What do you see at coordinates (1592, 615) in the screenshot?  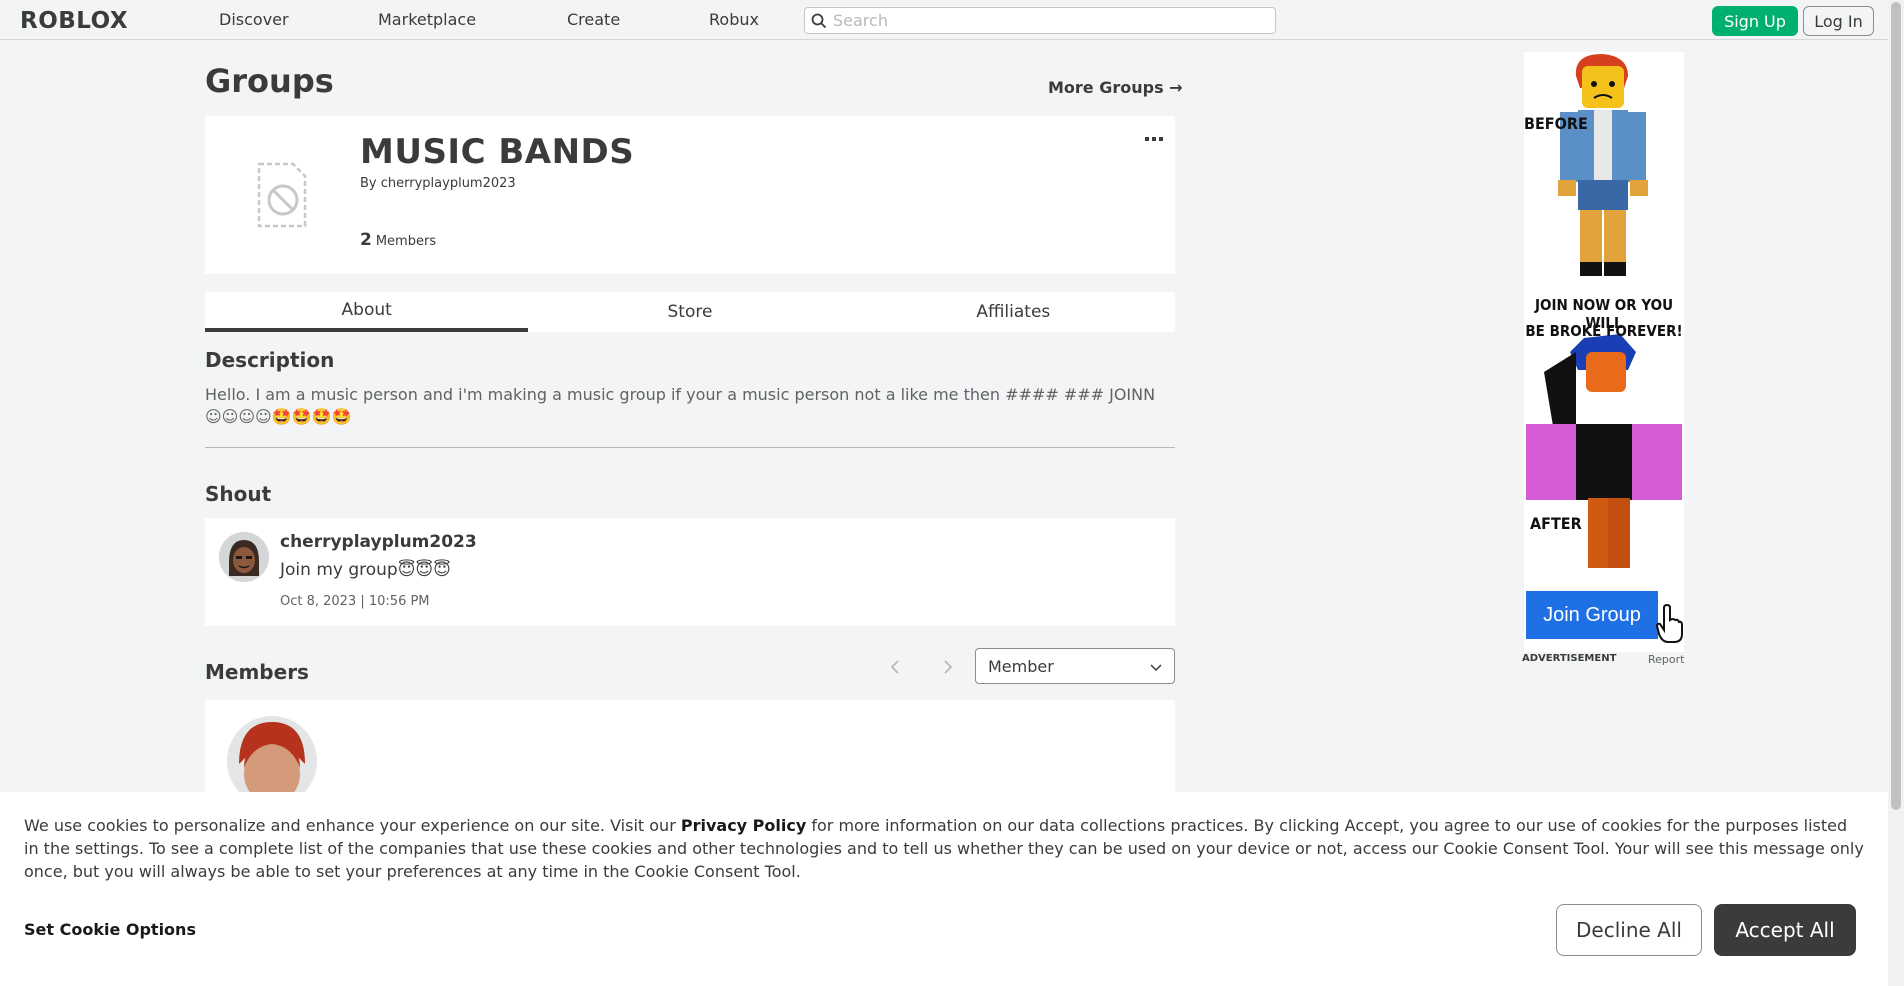 I see `ad-join-group-button: Join Group` at bounding box center [1592, 615].